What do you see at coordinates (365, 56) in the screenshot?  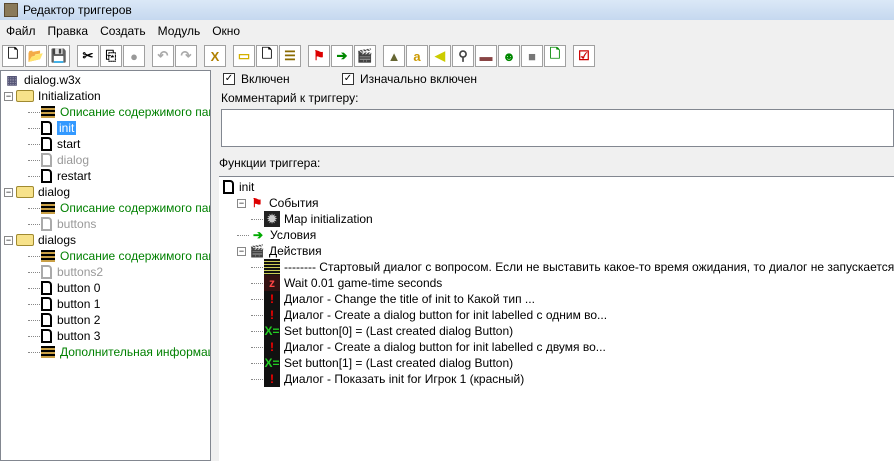 I see `new-action-button: 🎬` at bounding box center [365, 56].